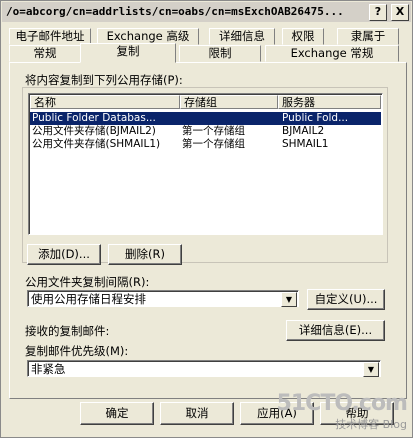 This screenshot has width=413, height=438. What do you see at coordinates (67, 331) in the screenshot?
I see `received-messages-label: 接收的复制邮件:` at bounding box center [67, 331].